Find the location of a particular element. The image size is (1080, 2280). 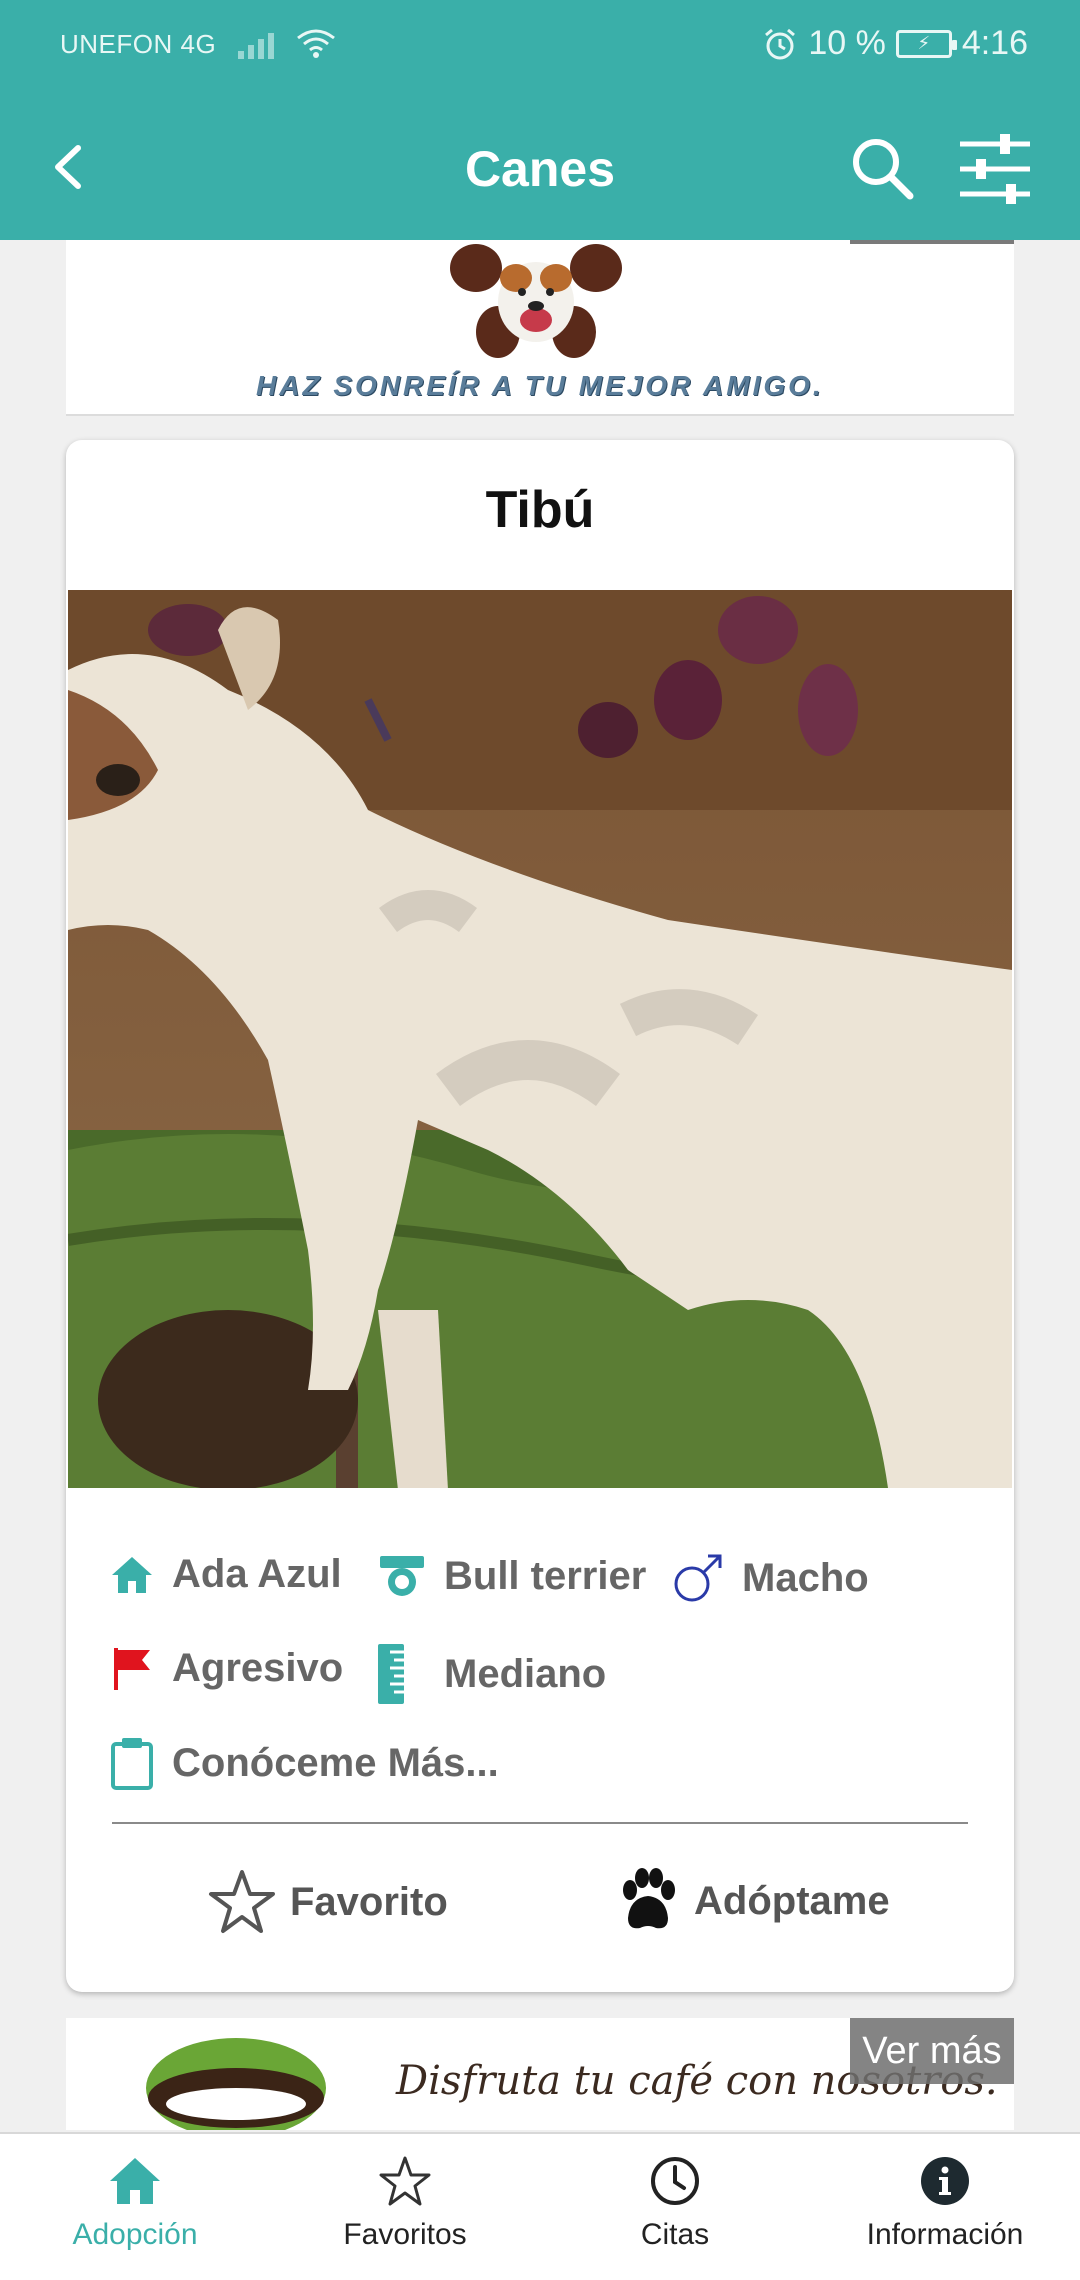

dog-tag-icon is located at coordinates (402, 1576).